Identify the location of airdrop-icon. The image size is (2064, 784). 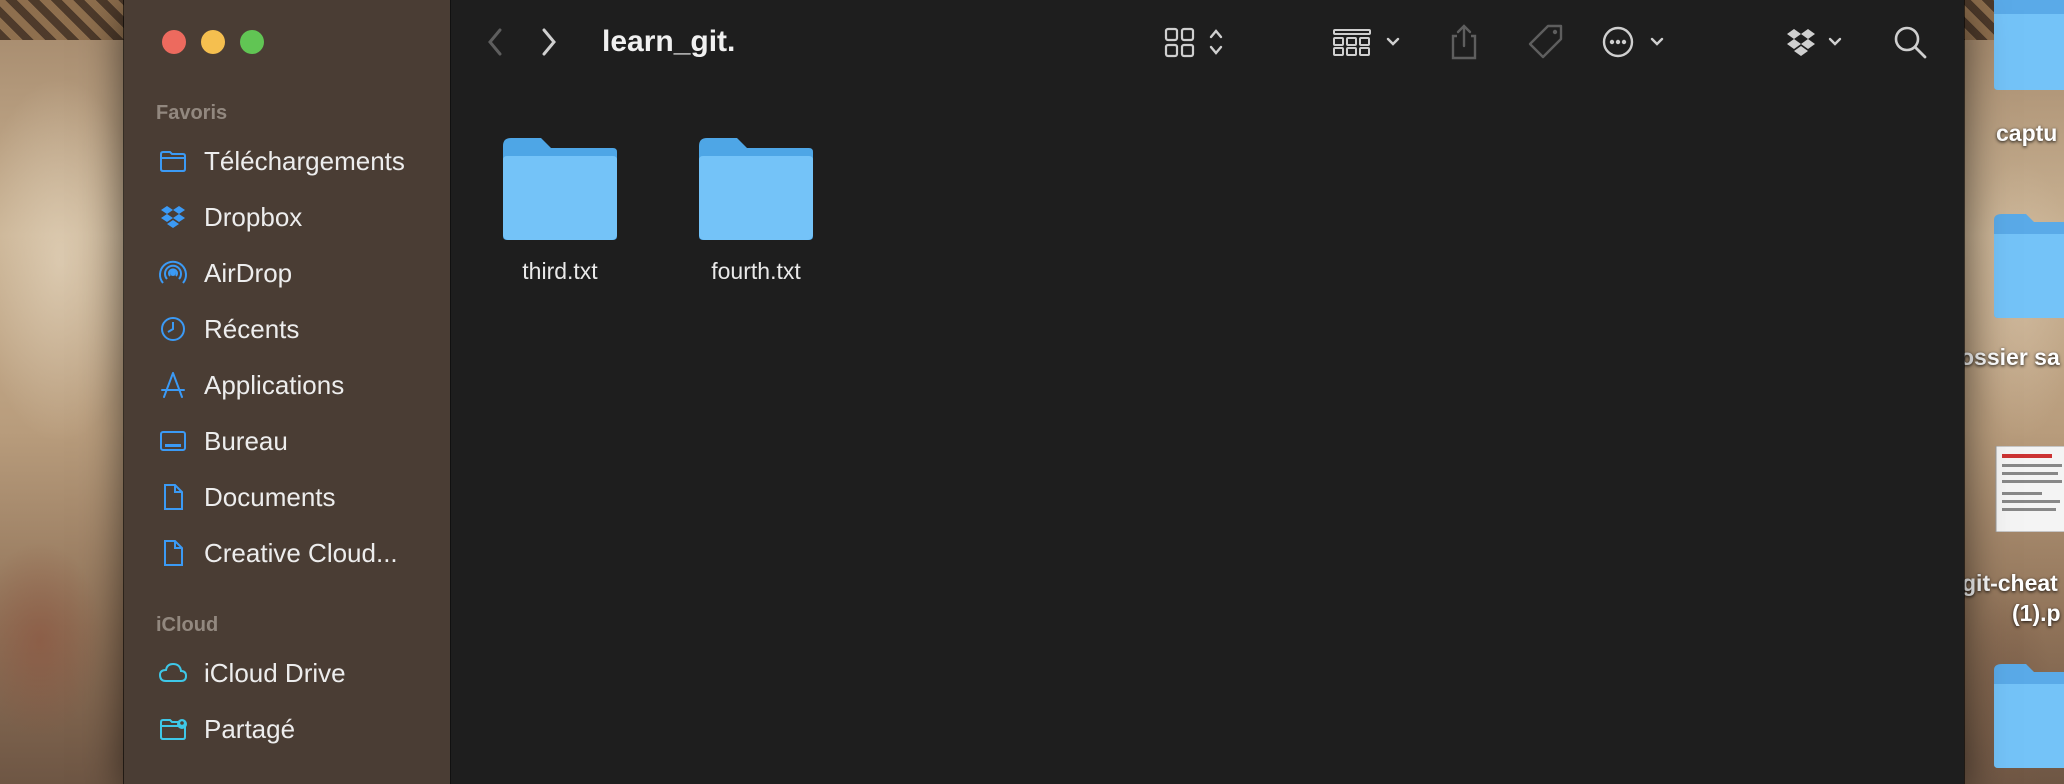
(173, 273).